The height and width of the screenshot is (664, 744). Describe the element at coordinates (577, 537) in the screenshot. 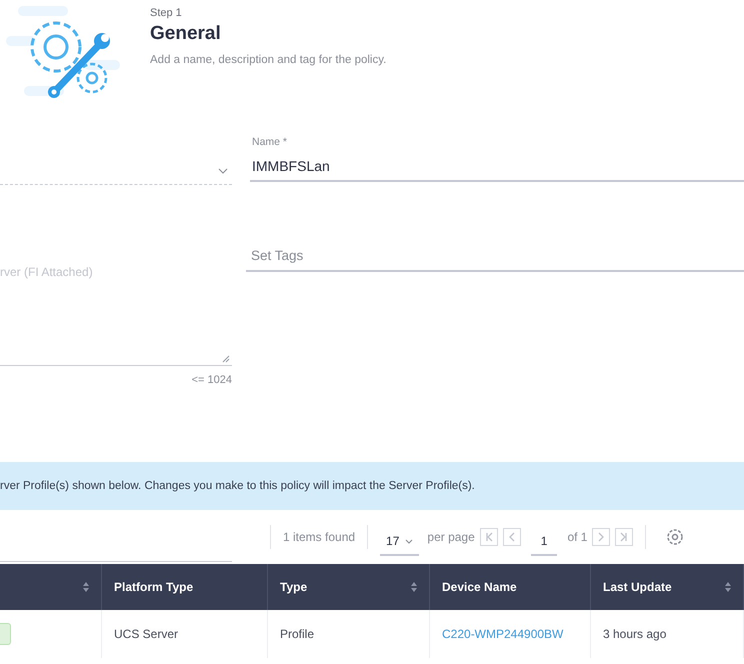

I see `page-total: of 1` at that location.